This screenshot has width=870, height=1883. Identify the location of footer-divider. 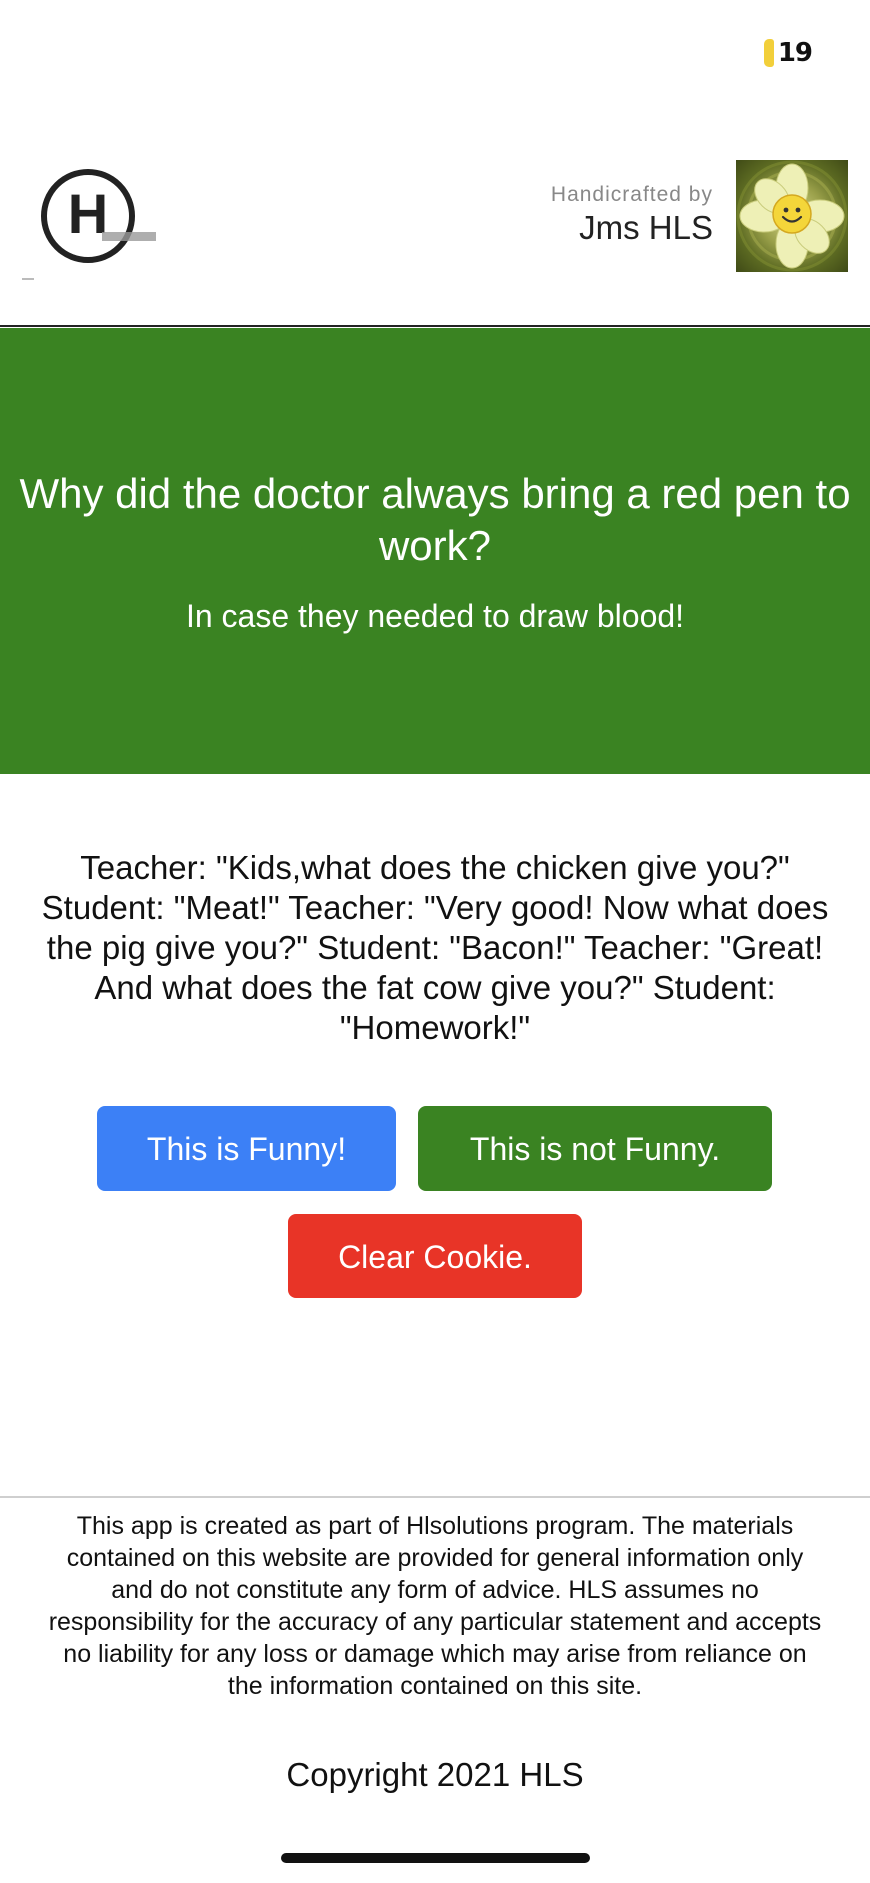
(435, 1497).